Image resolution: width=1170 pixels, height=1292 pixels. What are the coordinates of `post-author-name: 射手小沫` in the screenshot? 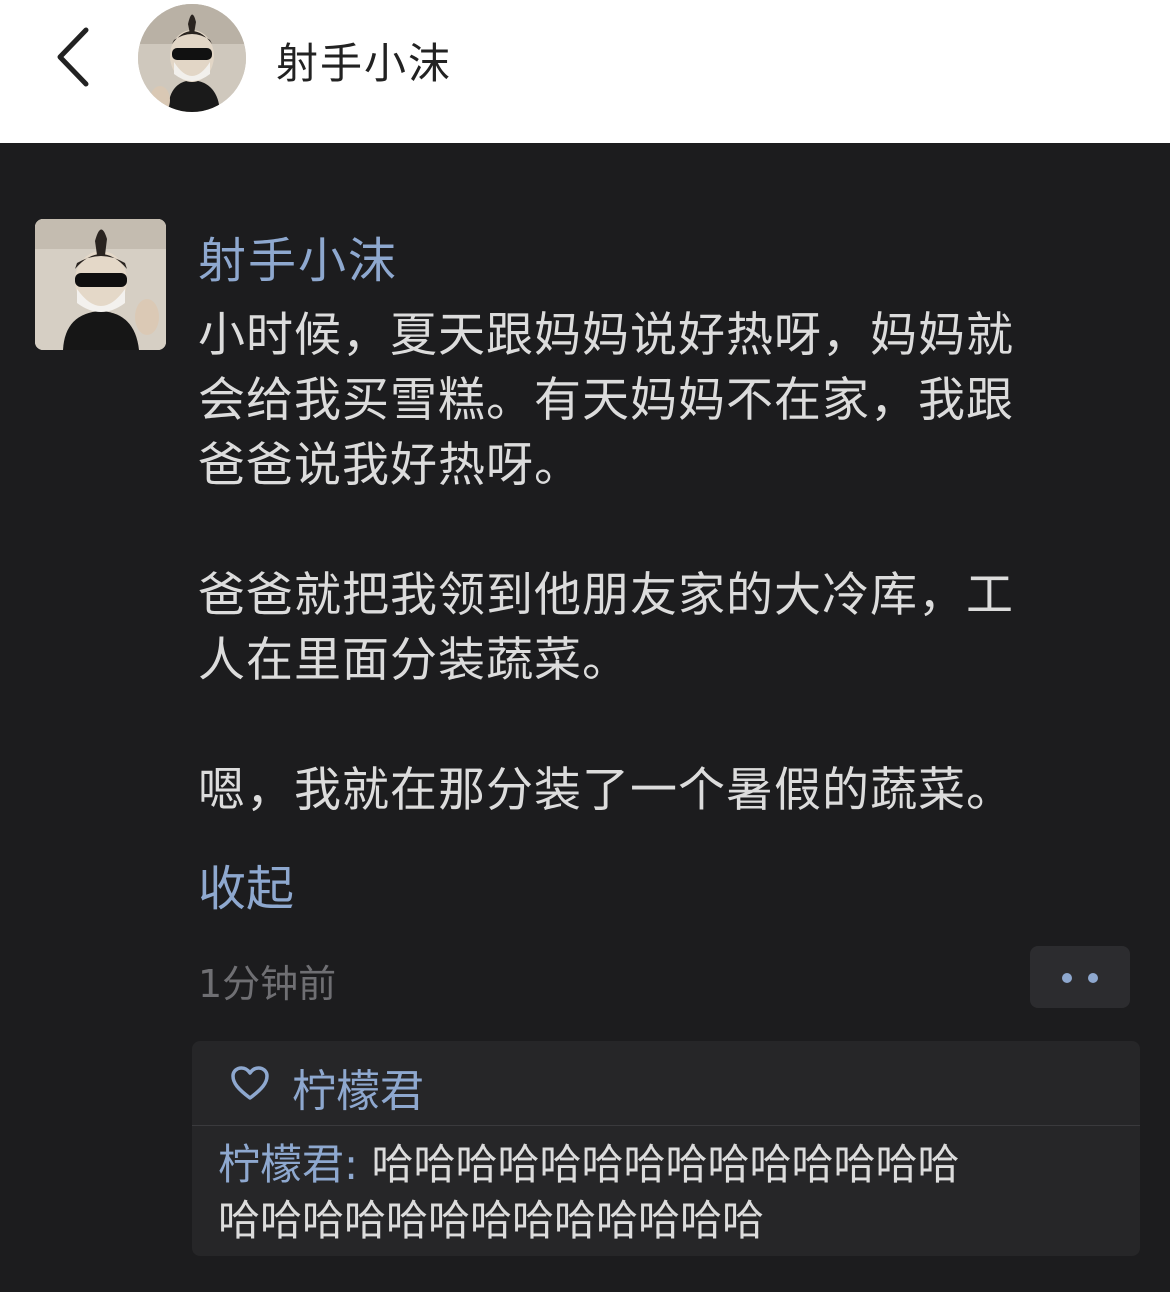 It's located at (298, 256).